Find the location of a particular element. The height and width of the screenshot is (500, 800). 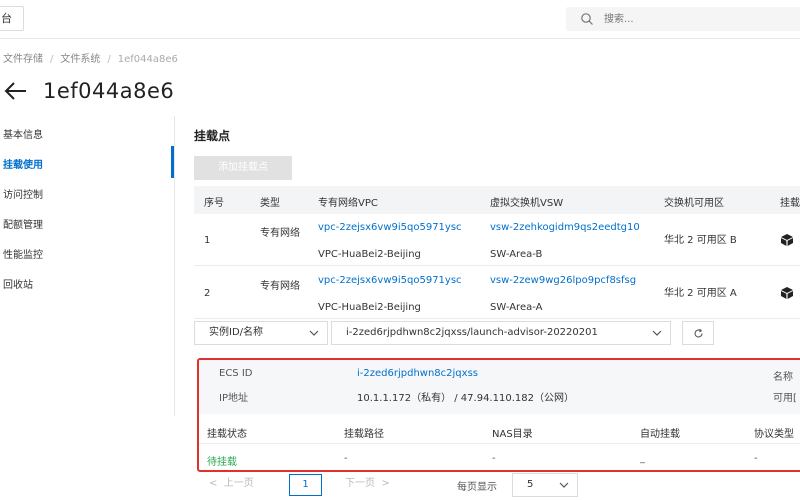

mount-table-header: 序号 类型 专有网络VPC 虚拟交换机VSW 交换机可用区 挂载 is located at coordinates (497, 200).